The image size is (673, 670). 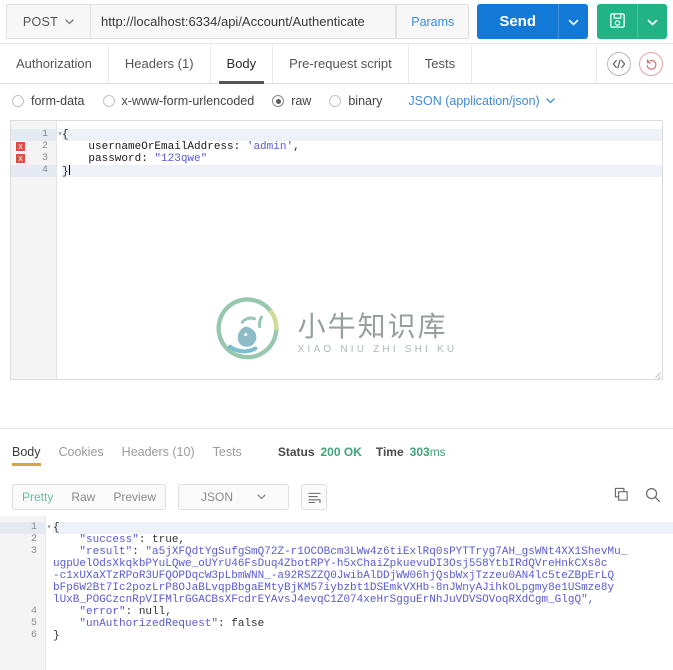 I want to click on editor-resize-handle, so click(x=655, y=372).